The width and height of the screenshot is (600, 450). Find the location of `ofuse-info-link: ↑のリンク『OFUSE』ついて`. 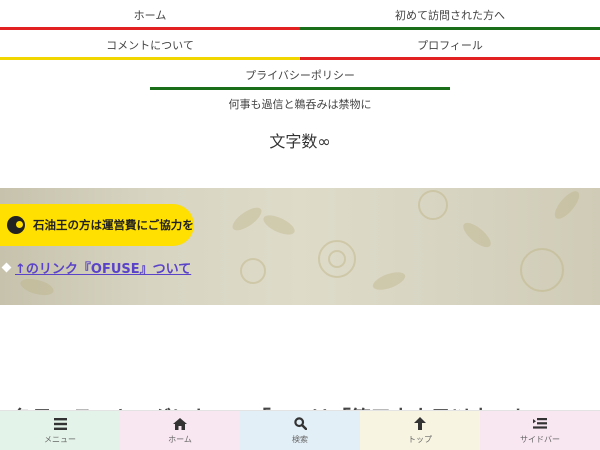

ofuse-info-link: ↑のリンク『OFUSE』ついて is located at coordinates (103, 267).